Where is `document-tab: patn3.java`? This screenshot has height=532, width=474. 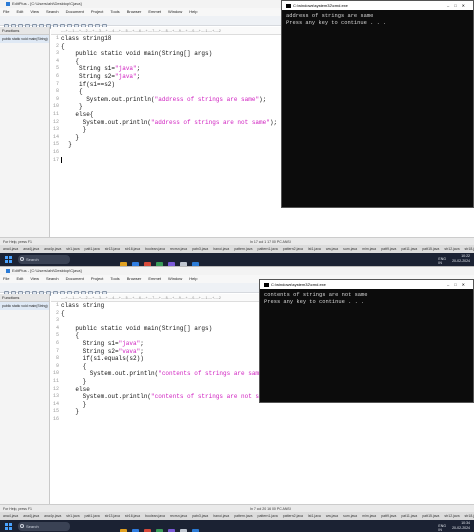
document-tab: patn3.java is located at coordinates (200, 516).